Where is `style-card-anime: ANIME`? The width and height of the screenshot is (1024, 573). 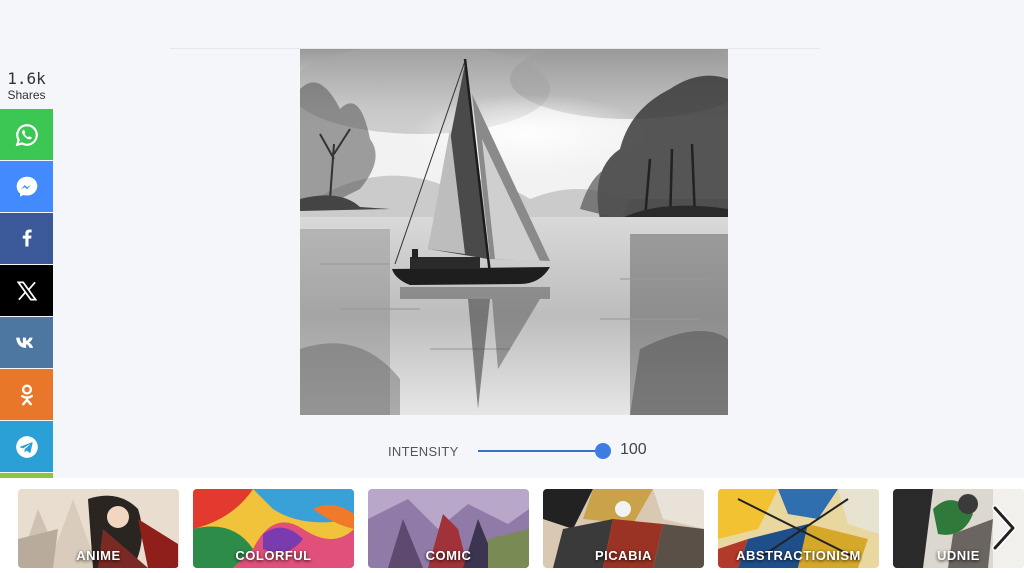 style-card-anime: ANIME is located at coordinates (98, 528).